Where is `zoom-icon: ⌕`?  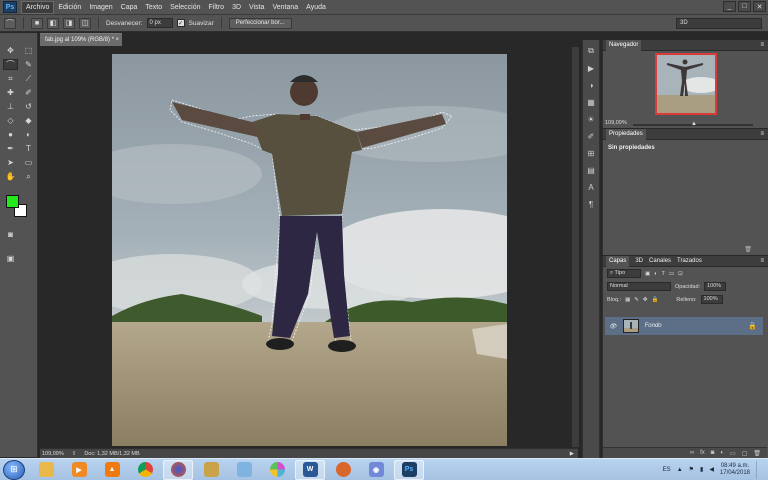
zoom-icon: ⌕ is located at coordinates (28, 176).